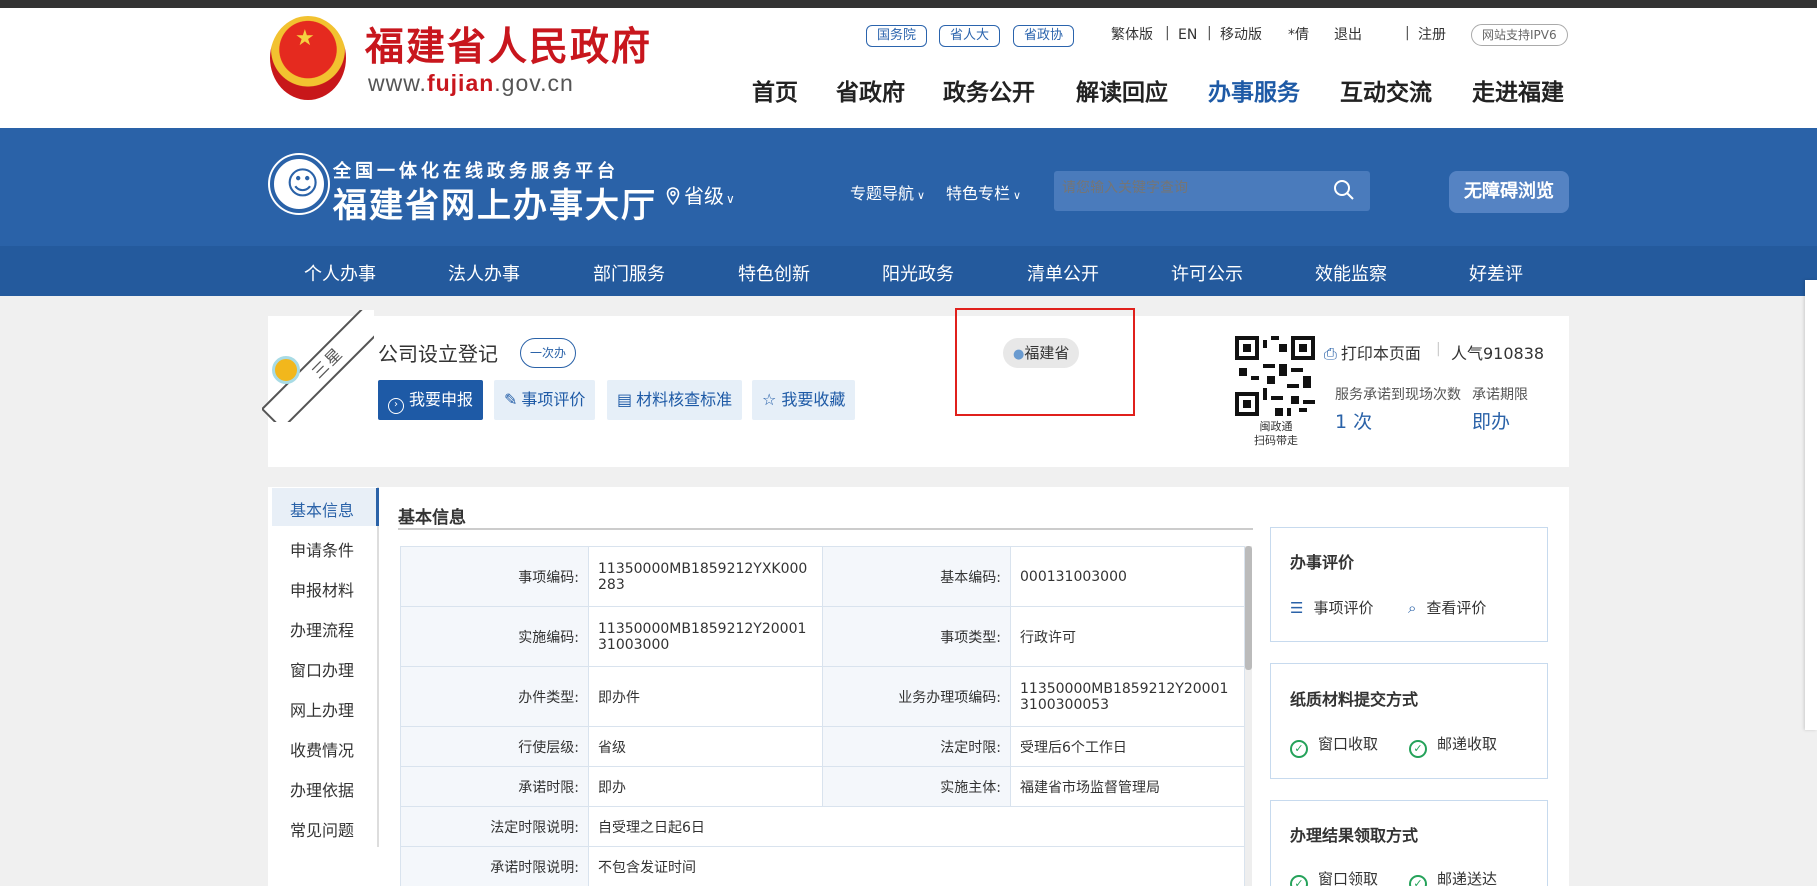 This screenshot has width=1817, height=886. I want to click on sidebar-item-fees: 收费情况, so click(322, 749).